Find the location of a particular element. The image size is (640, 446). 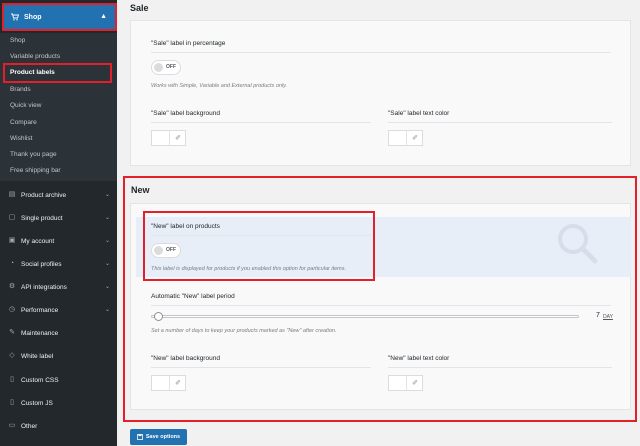

api-icon: ⚙ is located at coordinates (12, 286).